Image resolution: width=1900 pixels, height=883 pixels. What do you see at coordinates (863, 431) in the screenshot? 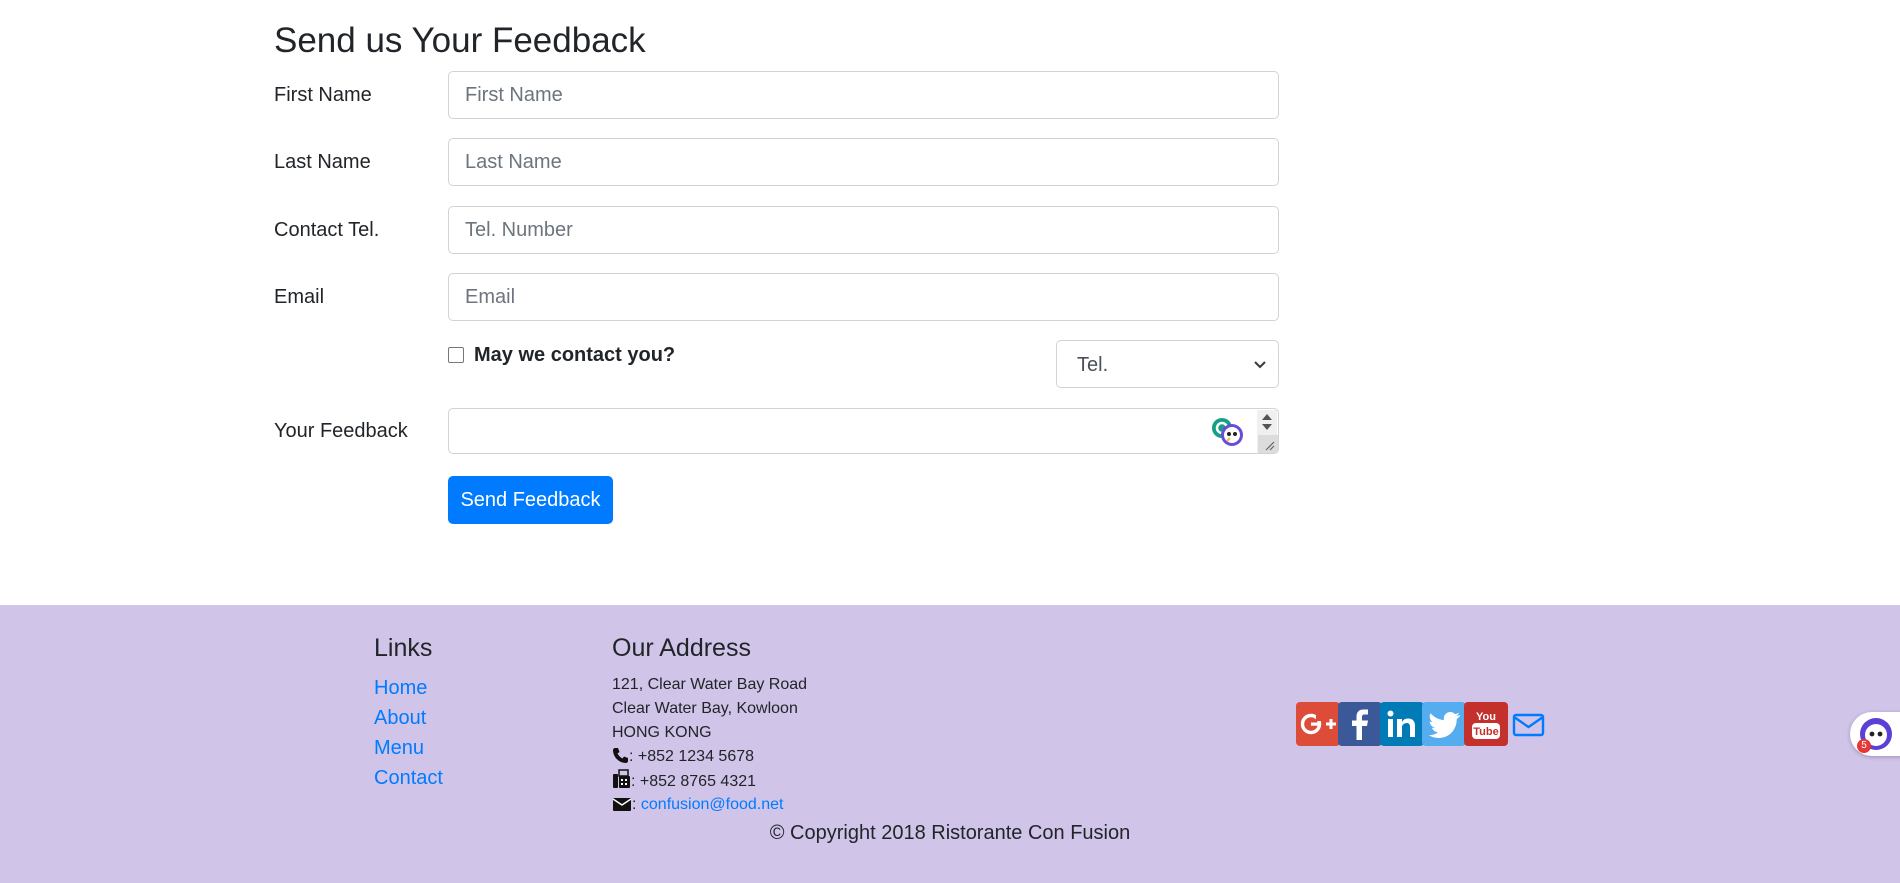
I see `feedback-textarea` at bounding box center [863, 431].